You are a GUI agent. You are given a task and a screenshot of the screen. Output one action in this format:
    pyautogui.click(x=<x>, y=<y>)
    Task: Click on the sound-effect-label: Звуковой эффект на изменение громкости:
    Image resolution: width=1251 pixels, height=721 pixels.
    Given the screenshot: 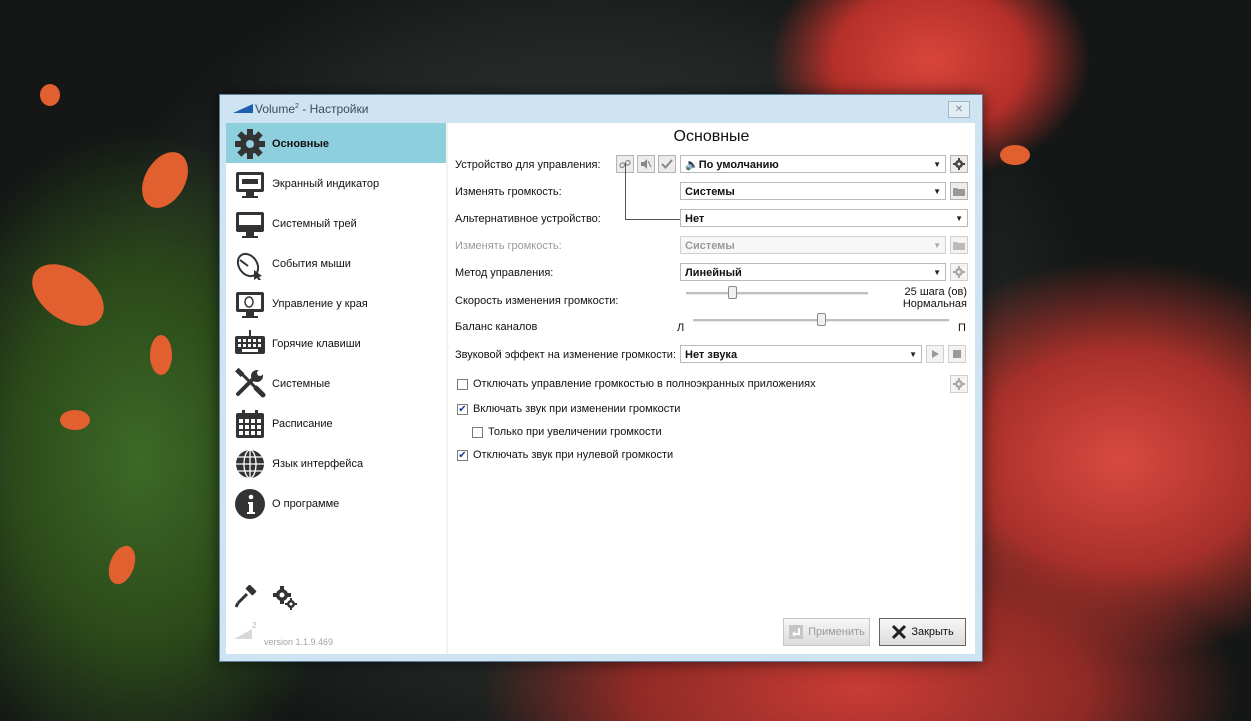 What is the action you would take?
    pyautogui.click(x=566, y=355)
    